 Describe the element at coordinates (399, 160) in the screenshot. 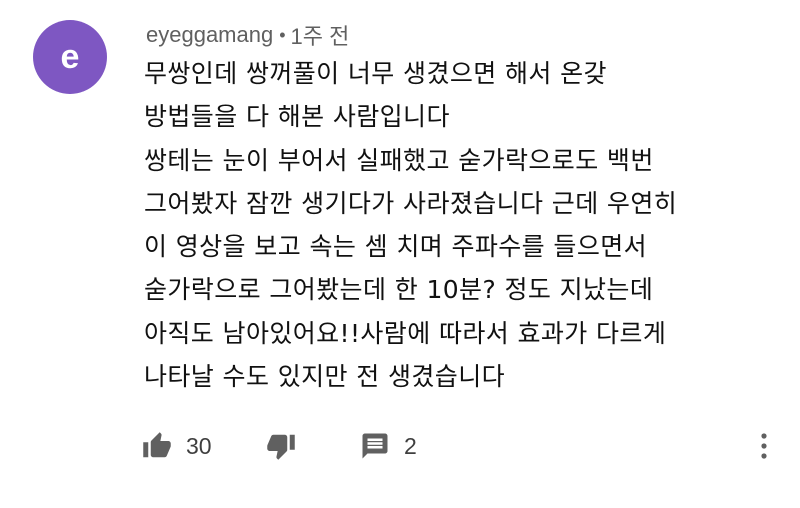

I see `comment-text-line: 쌍테는 눈이 부어서 실패했고 숟가락으로도 백번` at that location.